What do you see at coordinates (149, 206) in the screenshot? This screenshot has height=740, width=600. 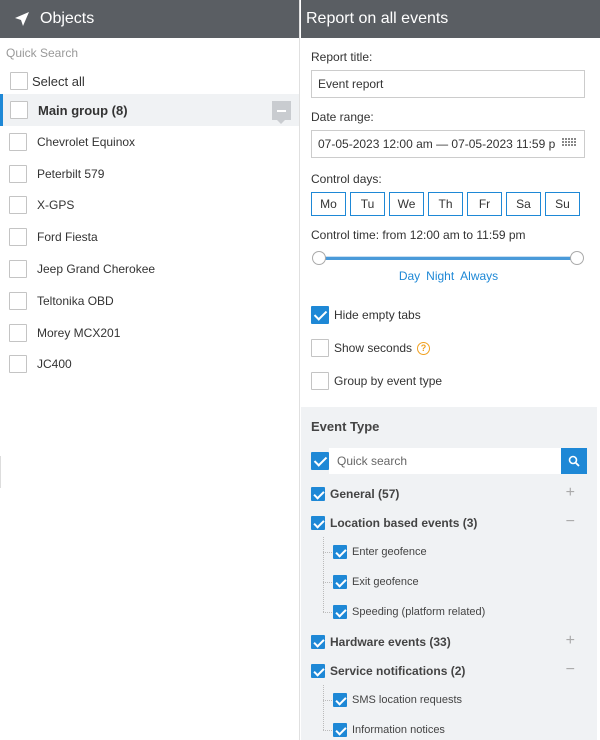 I see `object-item: X-GPS` at bounding box center [149, 206].